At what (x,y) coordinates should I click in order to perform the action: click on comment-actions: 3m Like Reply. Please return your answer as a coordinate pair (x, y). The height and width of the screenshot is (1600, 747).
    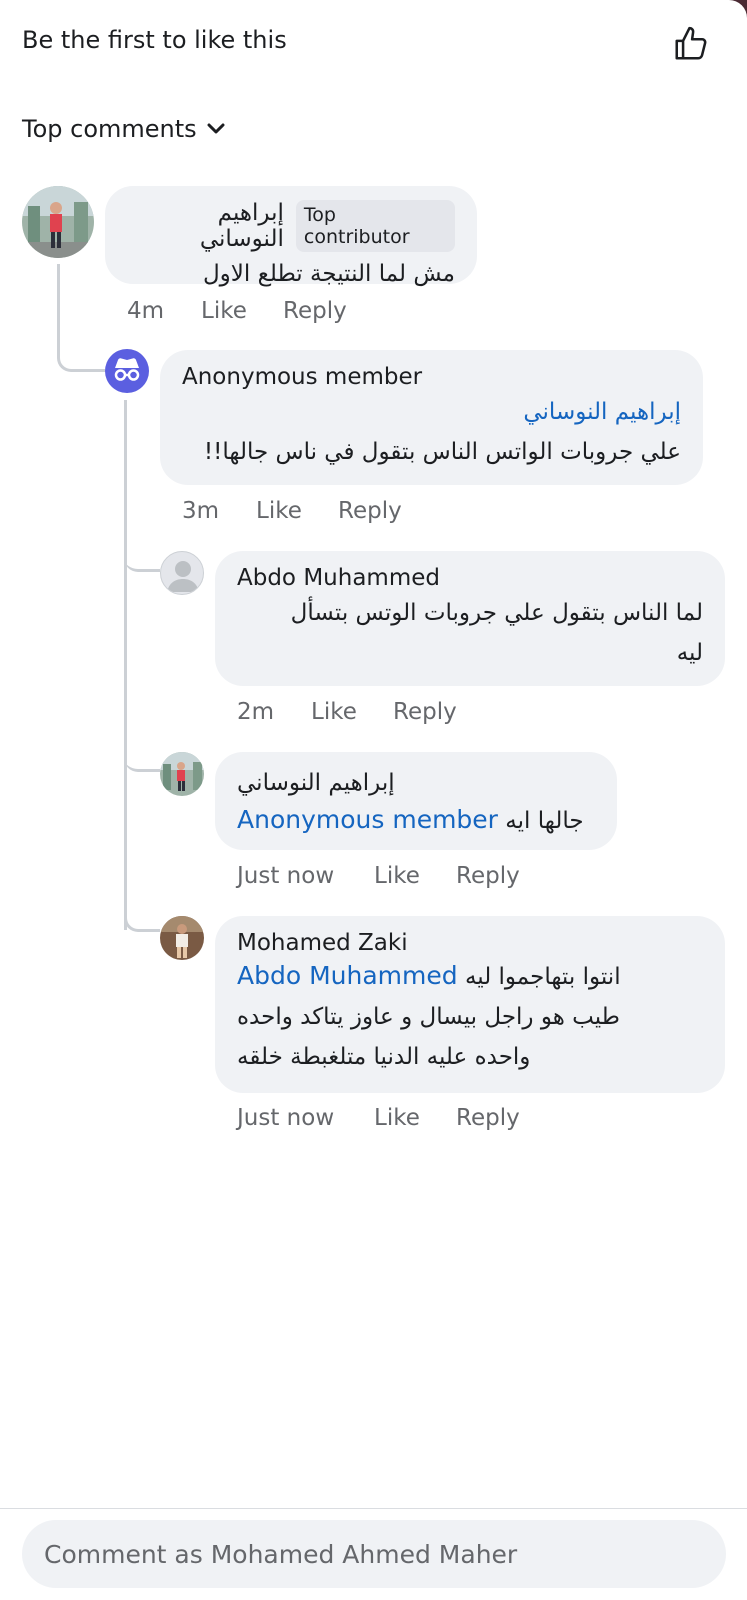
    Looking at the image, I should click on (292, 511).